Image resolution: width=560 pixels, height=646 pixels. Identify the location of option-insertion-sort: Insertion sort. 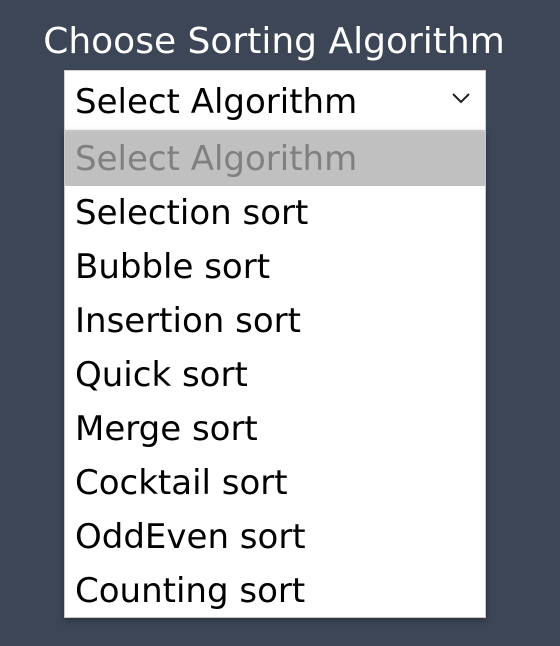
(275, 321).